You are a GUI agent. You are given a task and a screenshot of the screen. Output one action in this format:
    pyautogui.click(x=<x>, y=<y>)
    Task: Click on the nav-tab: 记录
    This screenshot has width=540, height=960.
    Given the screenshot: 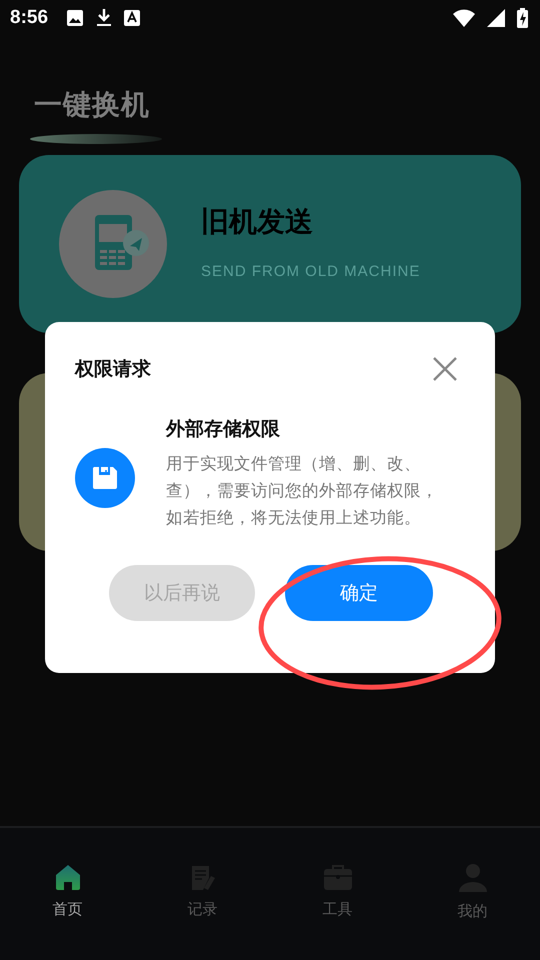 What is the action you would take?
    pyautogui.click(x=202, y=894)
    